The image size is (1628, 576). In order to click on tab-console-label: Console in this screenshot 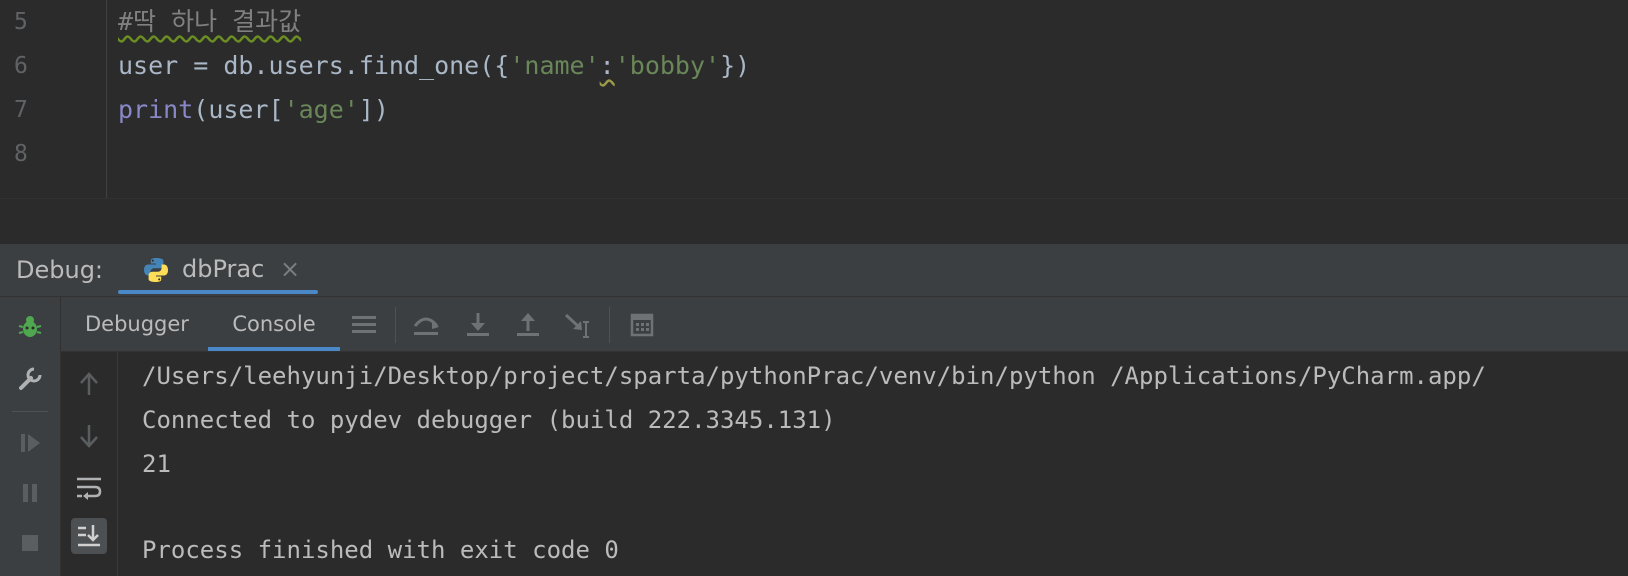, I will do `click(274, 324)`.